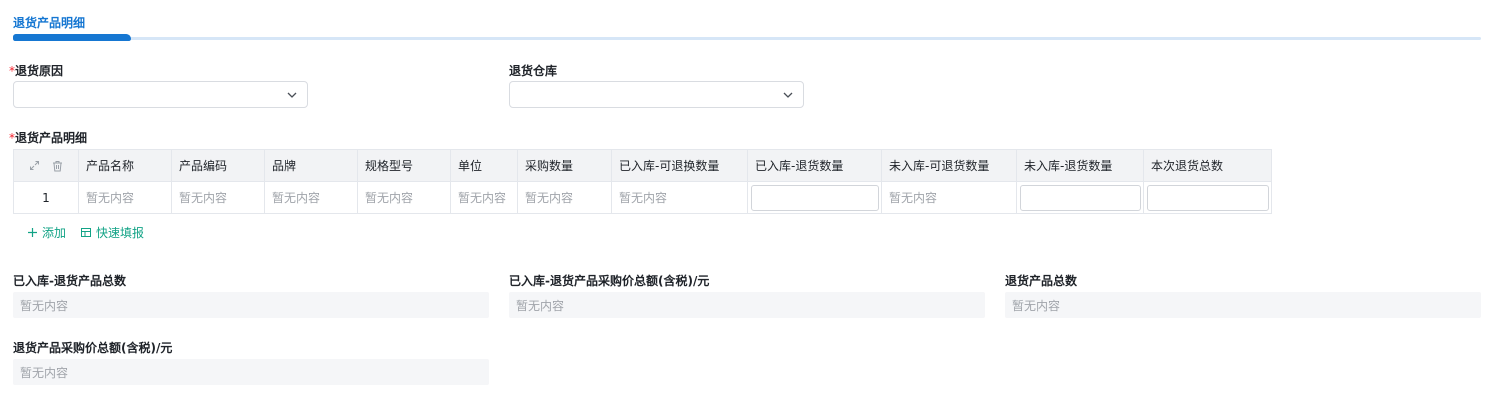 Image resolution: width=1495 pixels, height=399 pixels. What do you see at coordinates (311, 165) in the screenshot?
I see `column-header-brand: 品牌` at bounding box center [311, 165].